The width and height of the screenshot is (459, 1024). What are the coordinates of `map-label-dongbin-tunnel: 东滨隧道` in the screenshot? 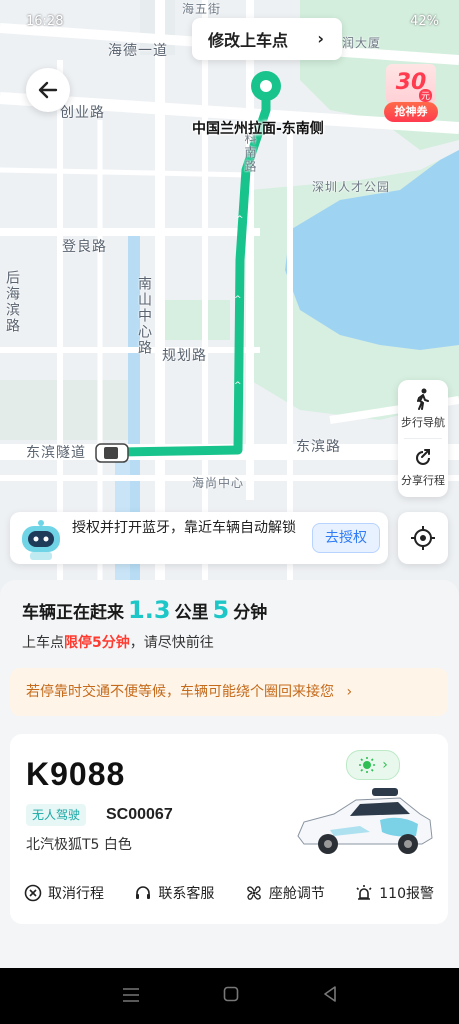 It's located at (56, 453).